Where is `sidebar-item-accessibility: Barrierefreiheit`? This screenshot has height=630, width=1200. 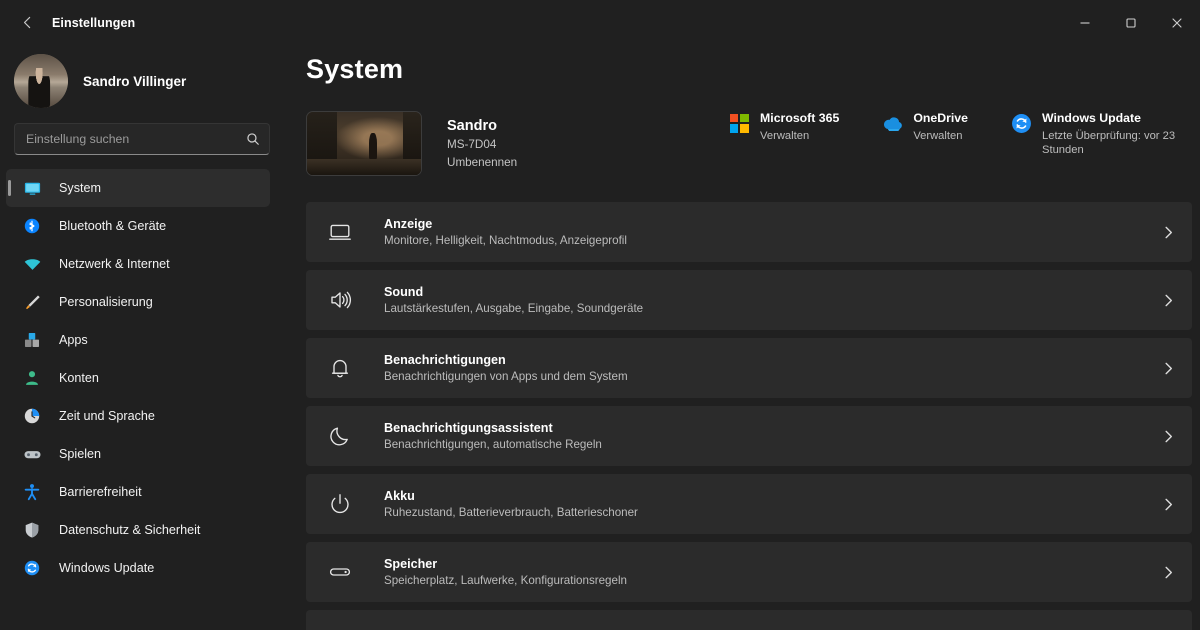 sidebar-item-accessibility: Barrierefreiheit is located at coordinates (138, 492).